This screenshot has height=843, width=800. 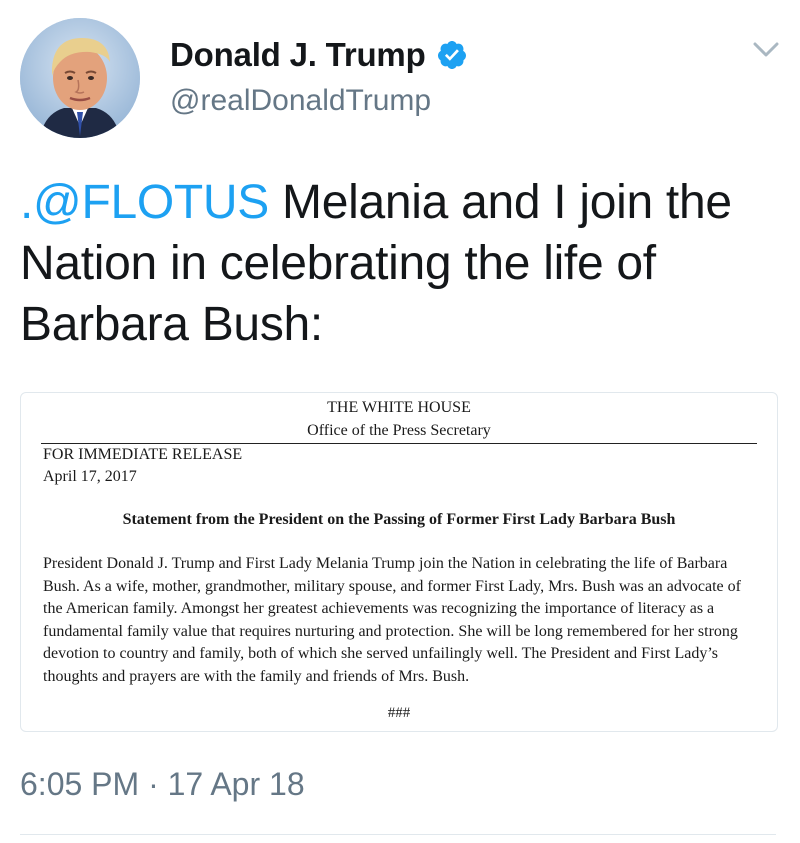 What do you see at coordinates (90, 476) in the screenshot?
I see `release-date: April 17, 2017` at bounding box center [90, 476].